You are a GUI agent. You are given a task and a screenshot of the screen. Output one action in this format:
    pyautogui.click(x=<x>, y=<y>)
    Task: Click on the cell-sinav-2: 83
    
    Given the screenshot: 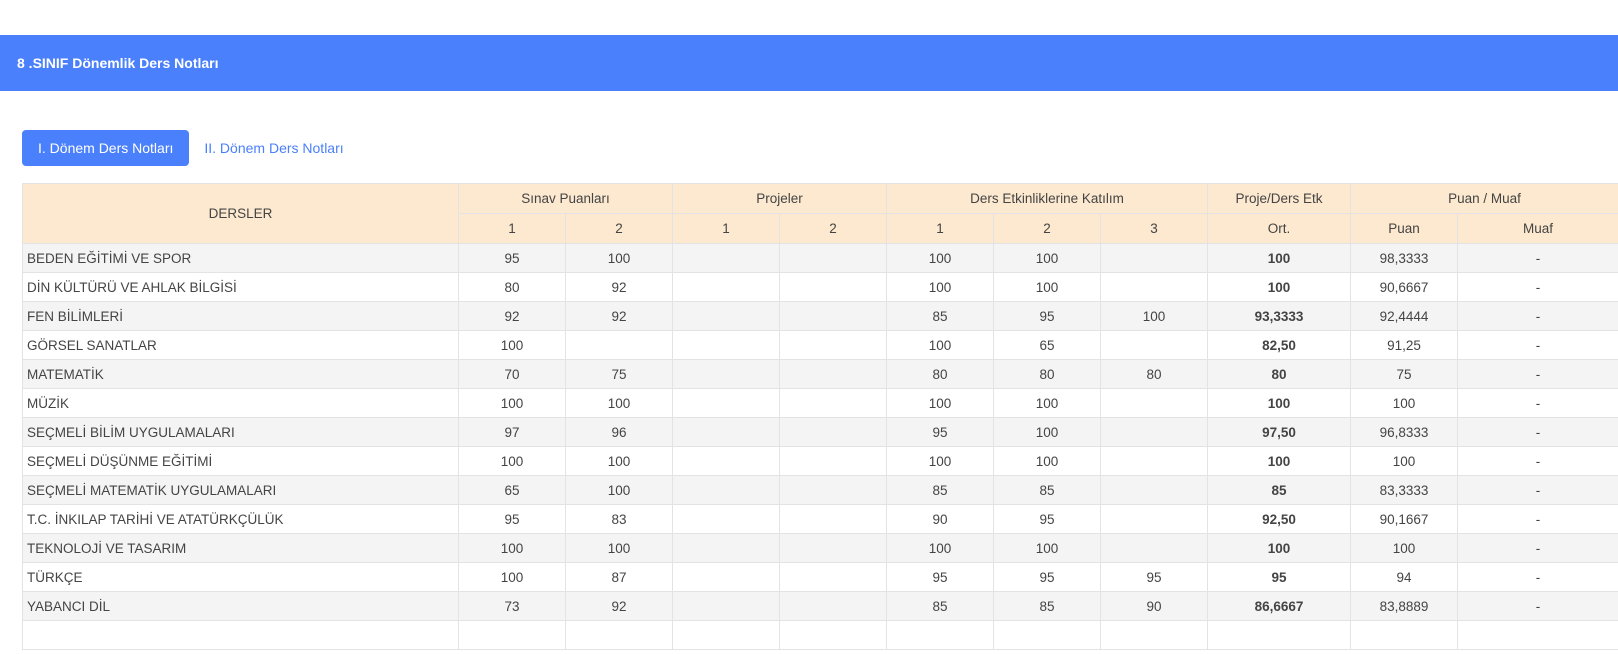 What is the action you would take?
    pyautogui.click(x=619, y=519)
    